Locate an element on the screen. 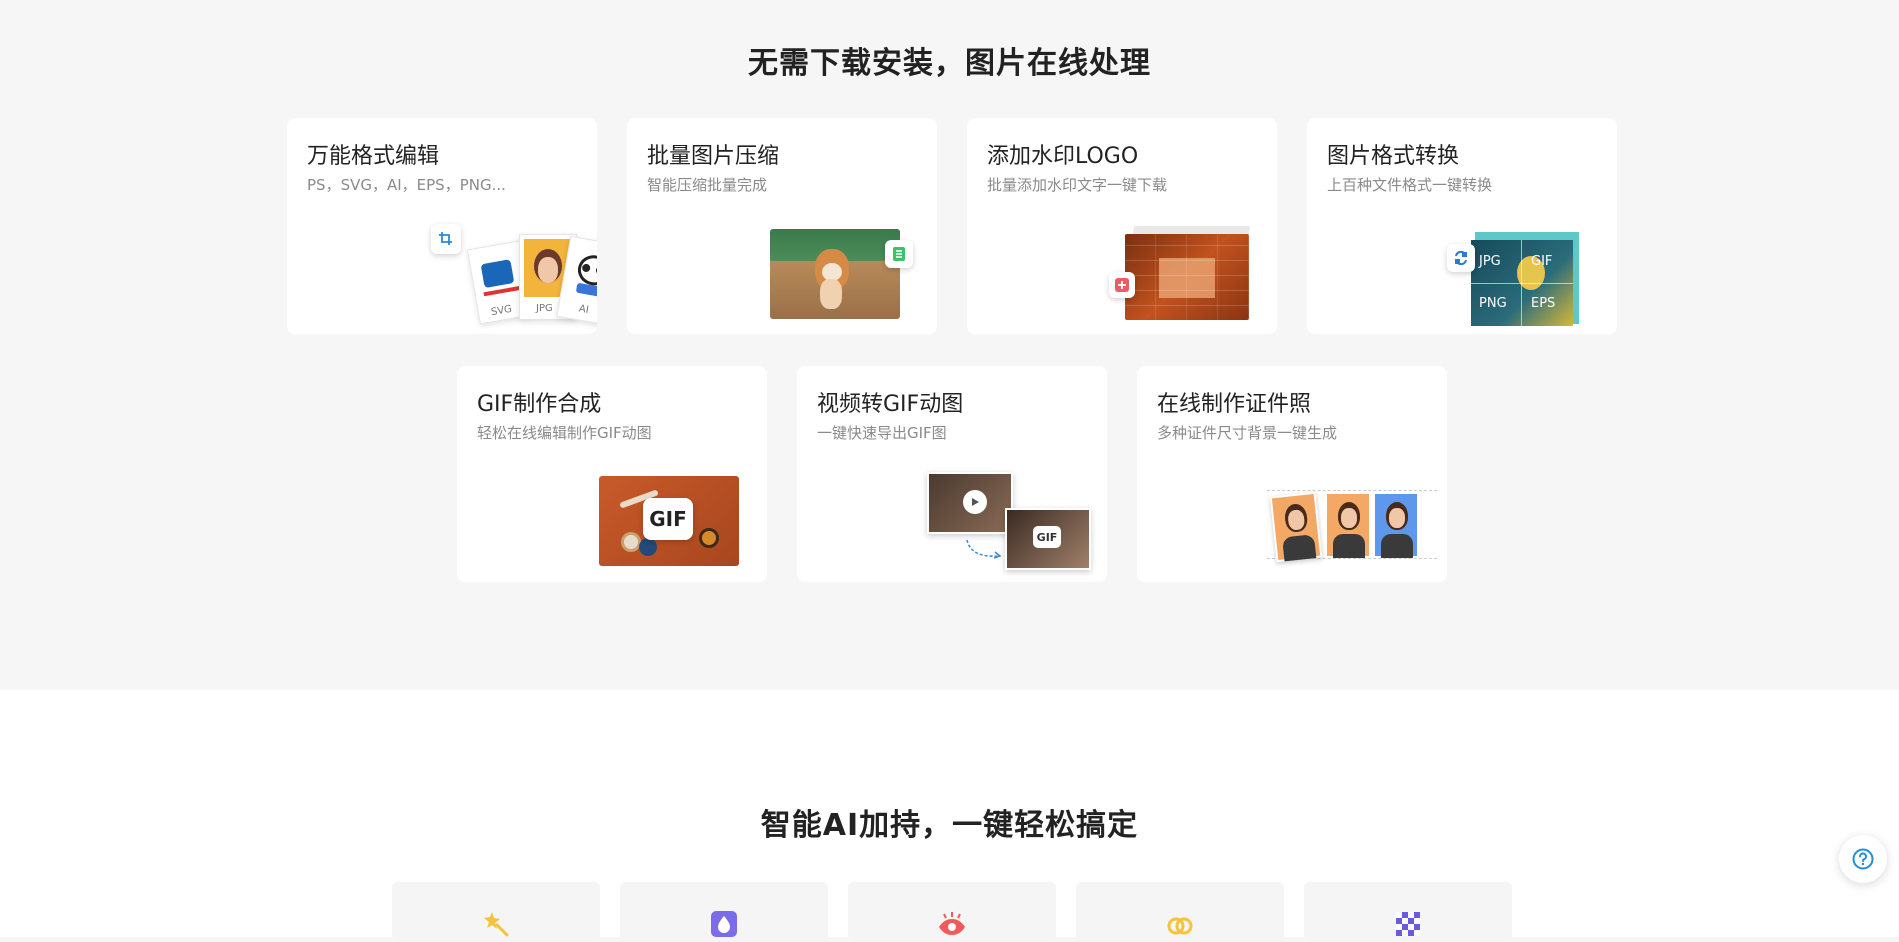 This screenshot has width=1899, height=942. ai-title: 智能AI加持，一键轻松搞定 is located at coordinates (949, 825).